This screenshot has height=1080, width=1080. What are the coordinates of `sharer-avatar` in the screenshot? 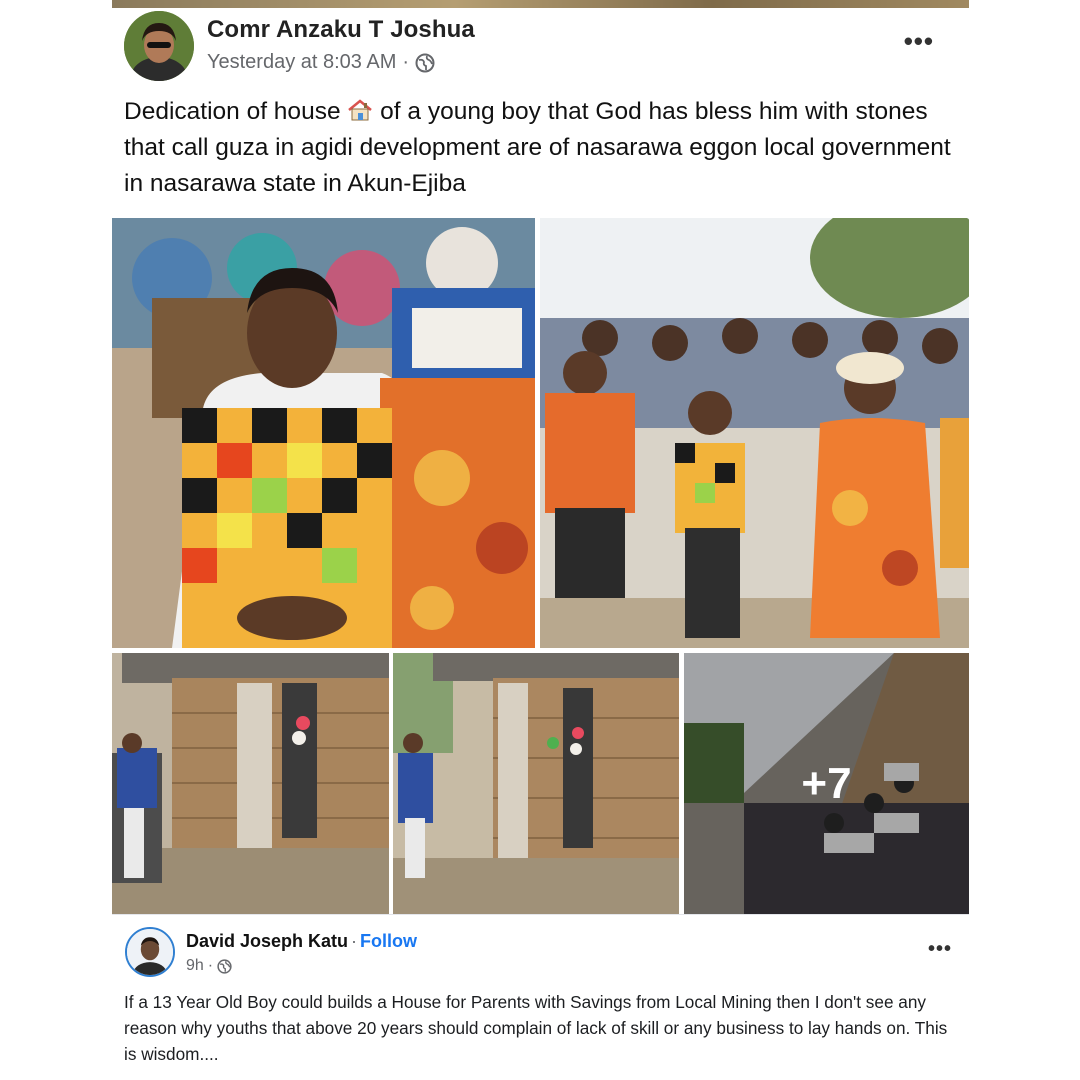 It's located at (150, 952).